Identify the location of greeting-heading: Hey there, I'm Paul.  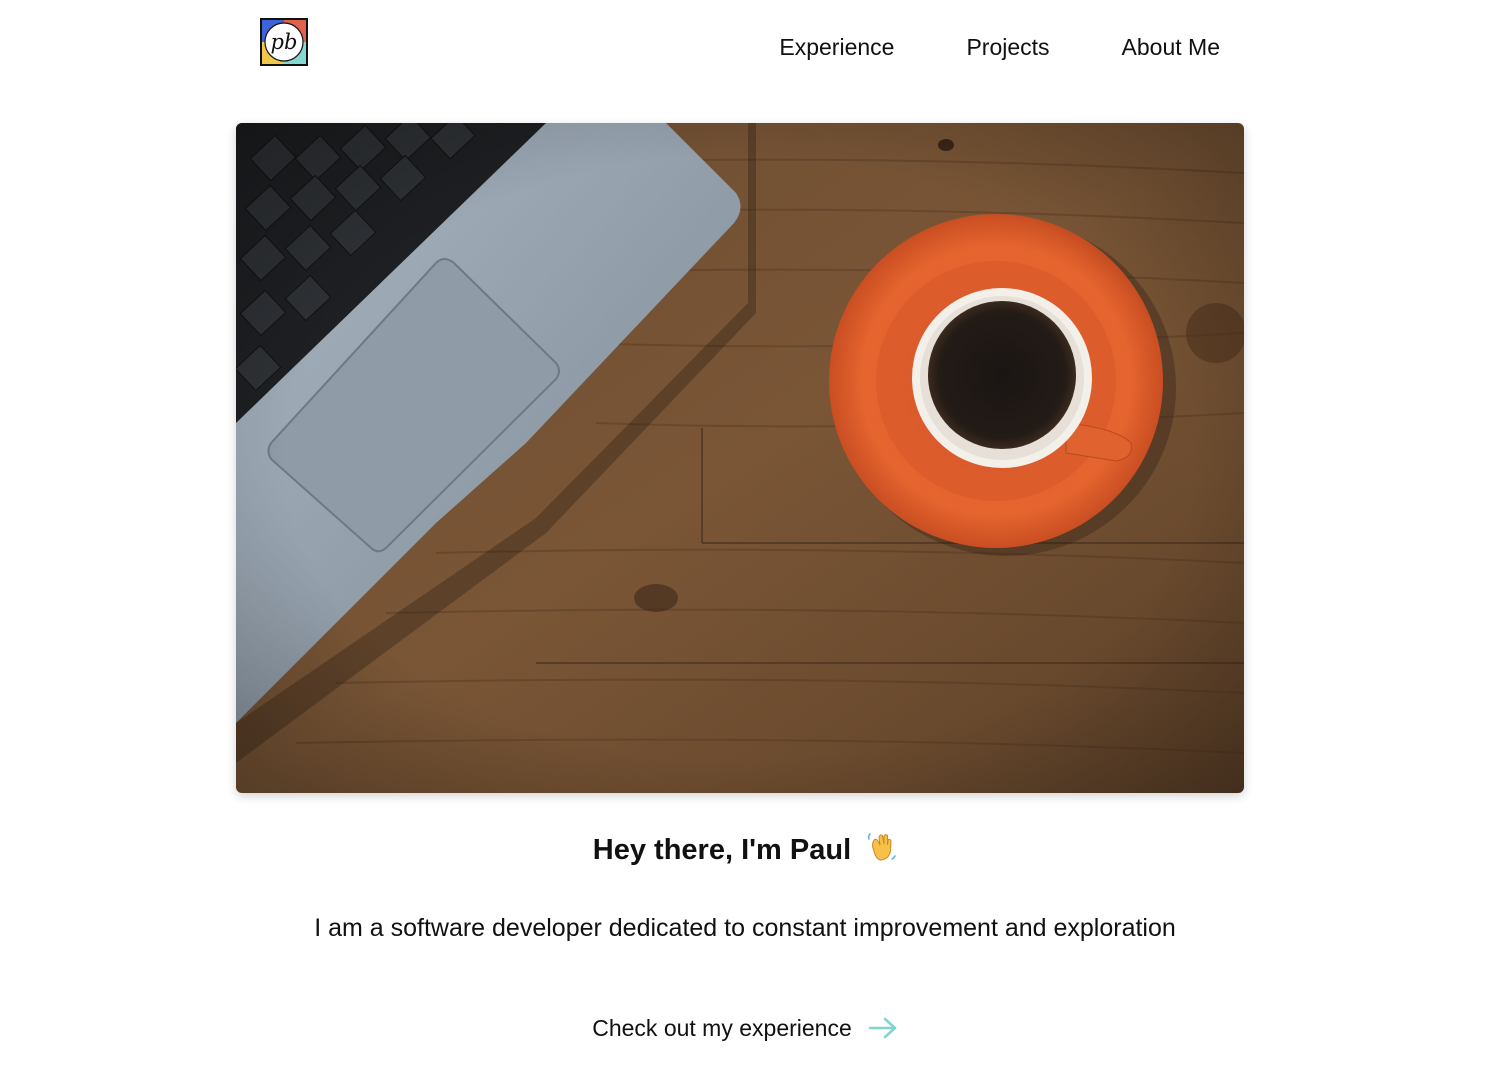
(745, 850).